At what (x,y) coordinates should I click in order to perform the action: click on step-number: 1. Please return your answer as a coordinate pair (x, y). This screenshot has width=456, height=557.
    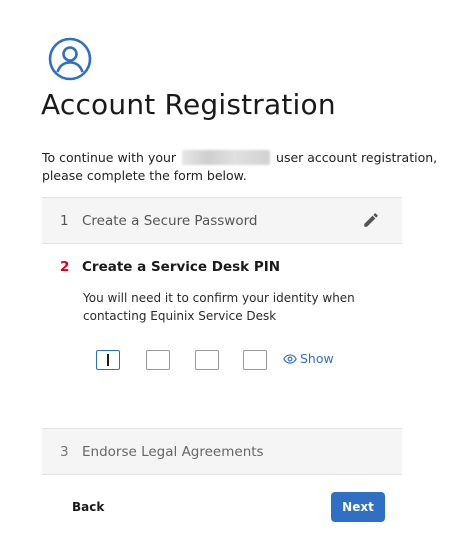
    Looking at the image, I should click on (64, 220).